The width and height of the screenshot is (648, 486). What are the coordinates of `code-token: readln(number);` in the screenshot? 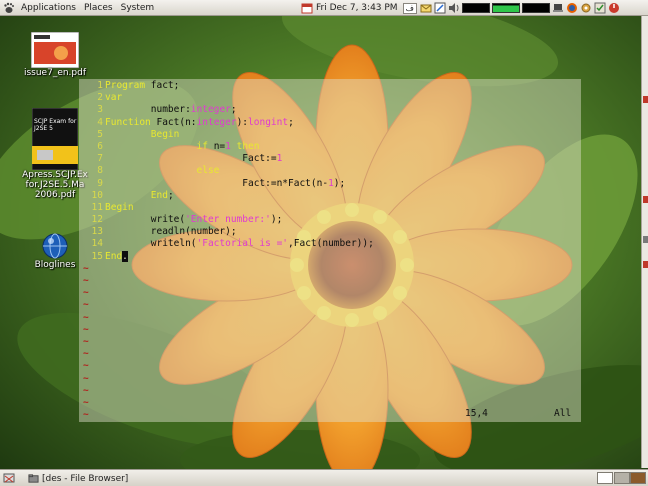 It's located at (171, 232).